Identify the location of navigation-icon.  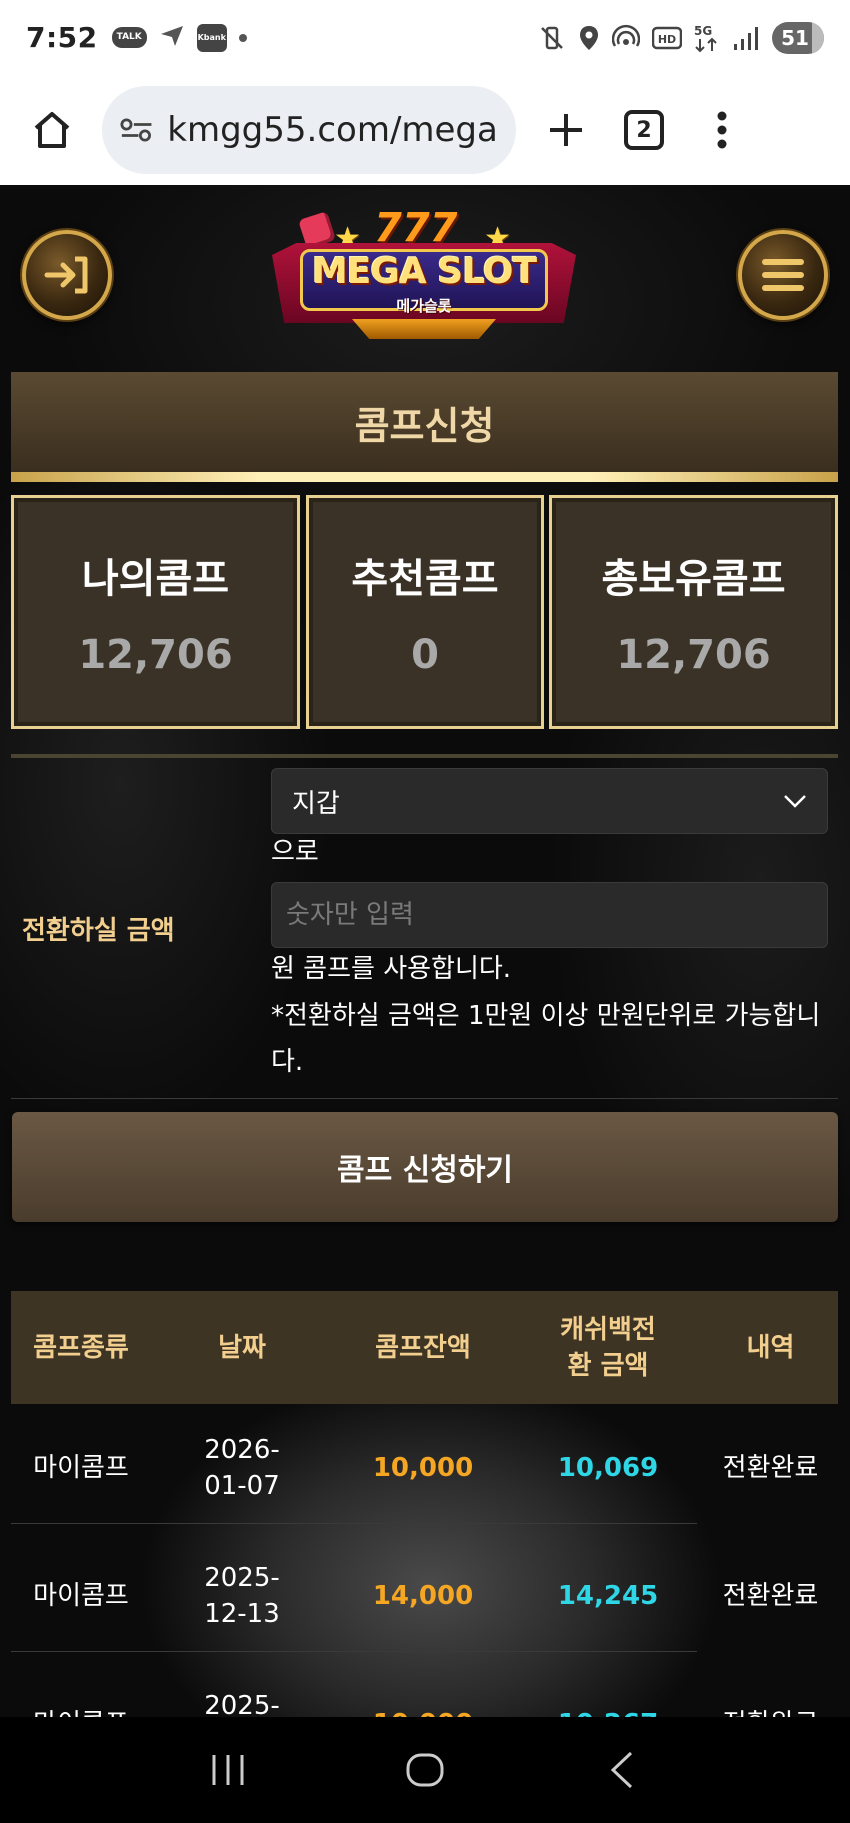
(172, 38).